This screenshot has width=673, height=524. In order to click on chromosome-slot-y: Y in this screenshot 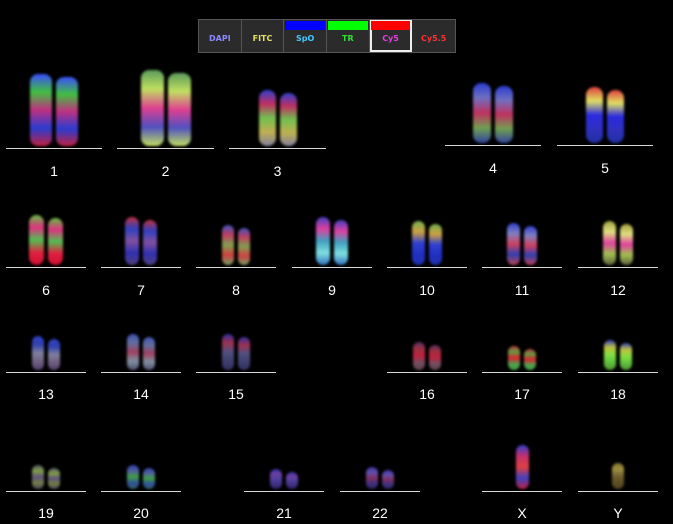, I will do `click(618, 262)`.